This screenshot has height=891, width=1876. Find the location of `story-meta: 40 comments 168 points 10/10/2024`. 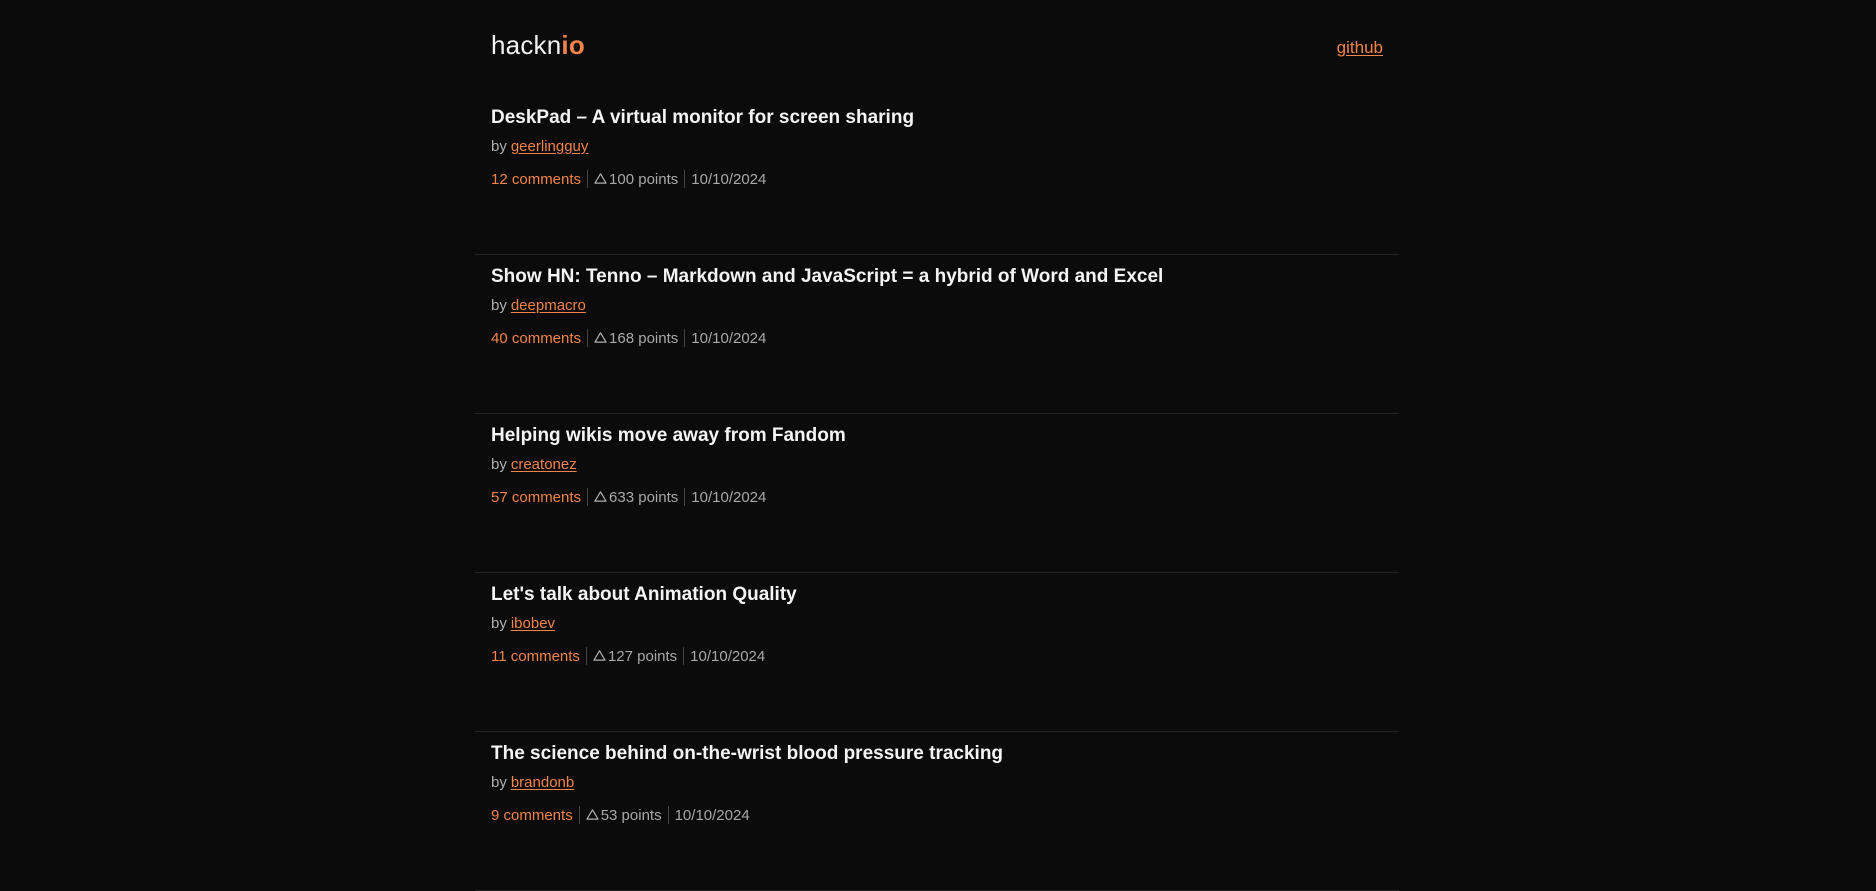

story-meta: 40 comments 168 points 10/10/2024 is located at coordinates (628, 338).